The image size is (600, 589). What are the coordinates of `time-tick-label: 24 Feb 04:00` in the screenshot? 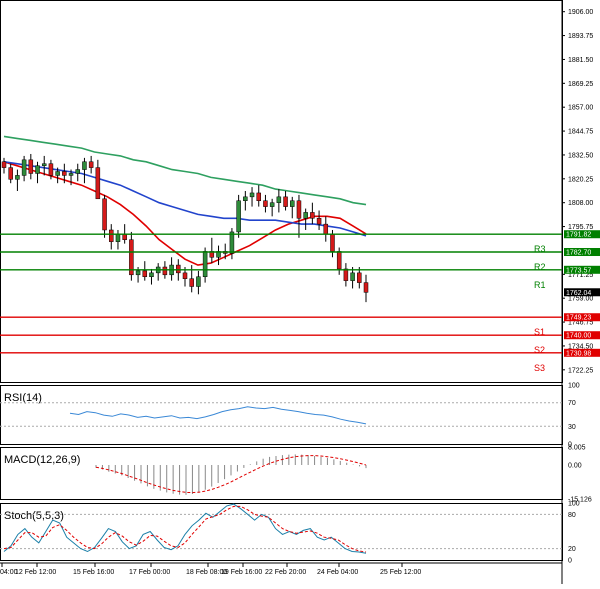 It's located at (337, 572).